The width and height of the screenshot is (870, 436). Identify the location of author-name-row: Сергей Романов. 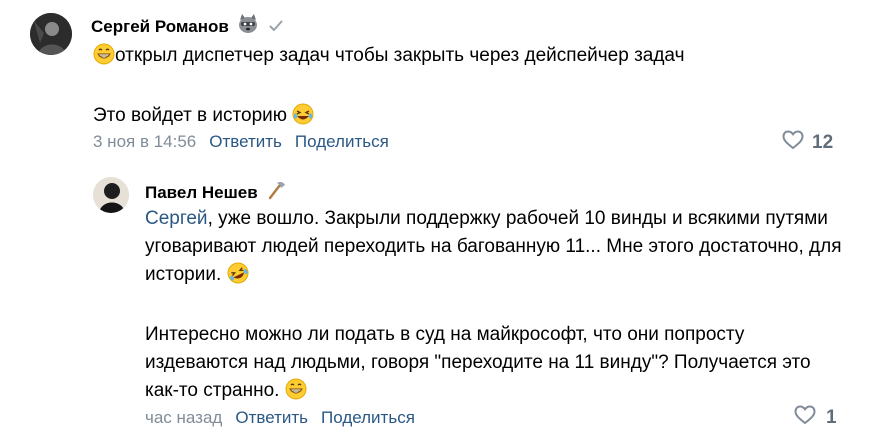
(187, 26).